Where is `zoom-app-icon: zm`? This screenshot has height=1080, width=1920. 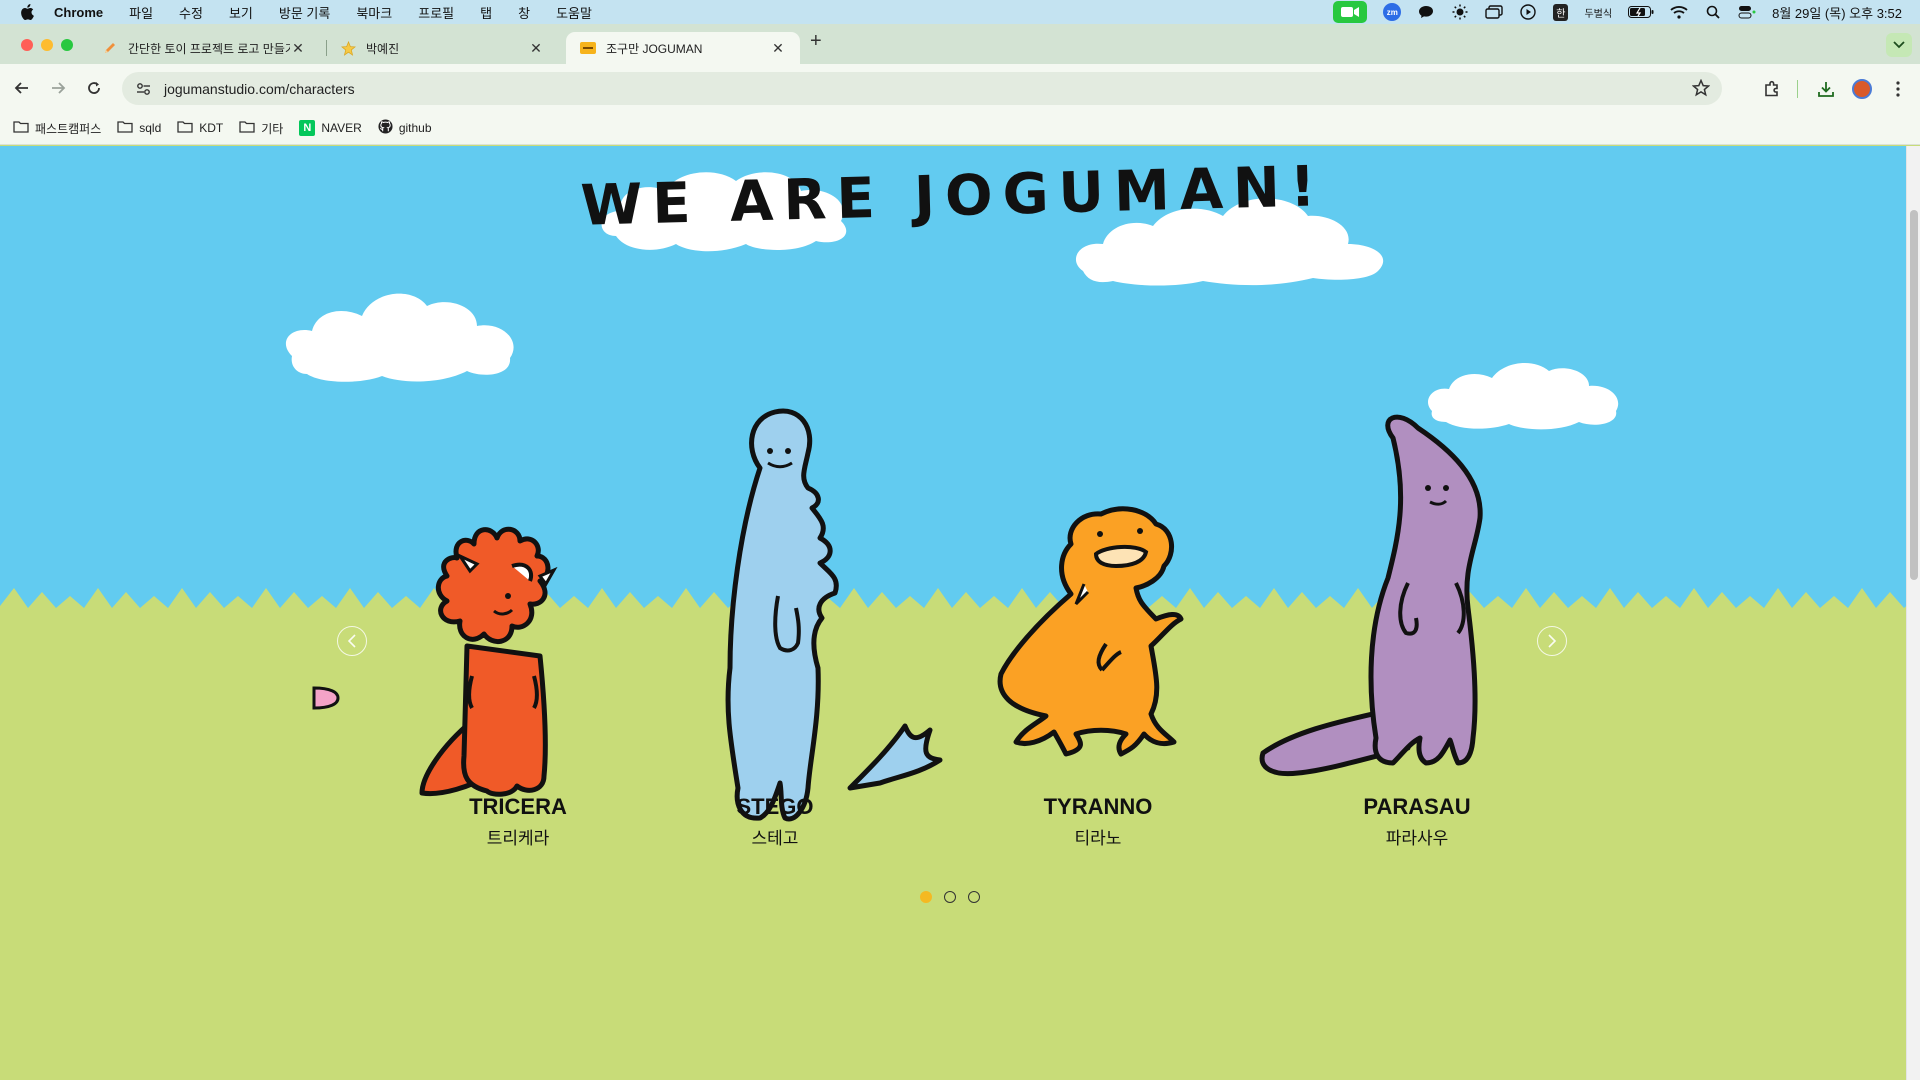
zoom-app-icon: zm is located at coordinates (1392, 12).